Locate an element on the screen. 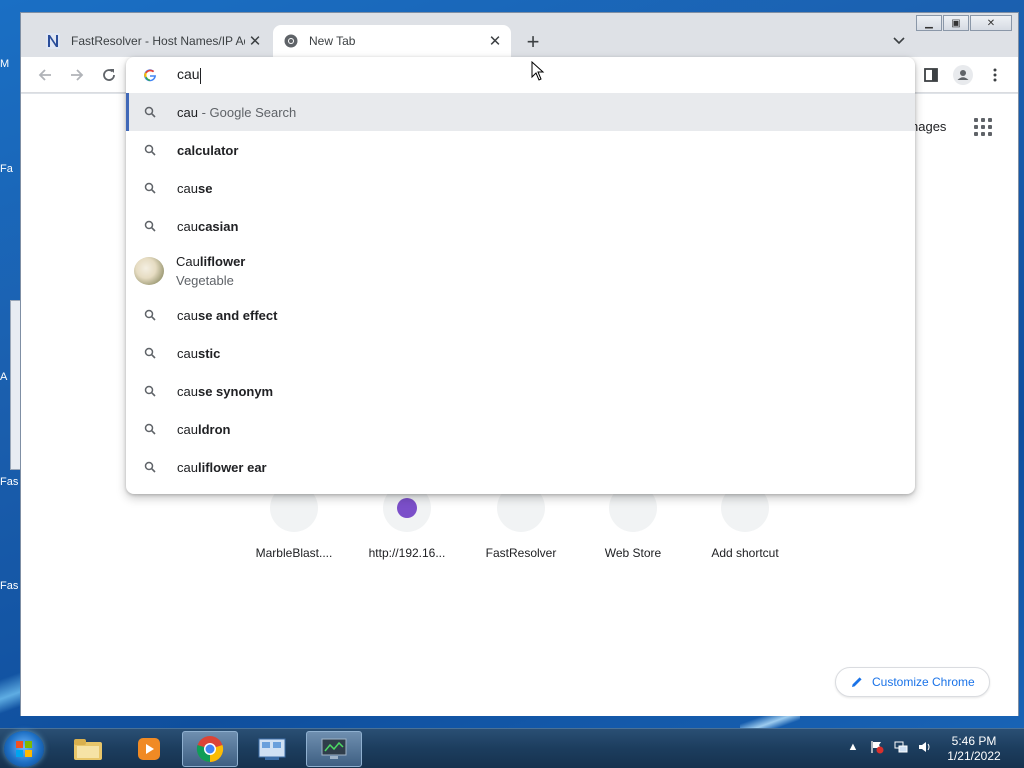 The image size is (1024, 768). action-center-flag-icon is located at coordinates (877, 747).